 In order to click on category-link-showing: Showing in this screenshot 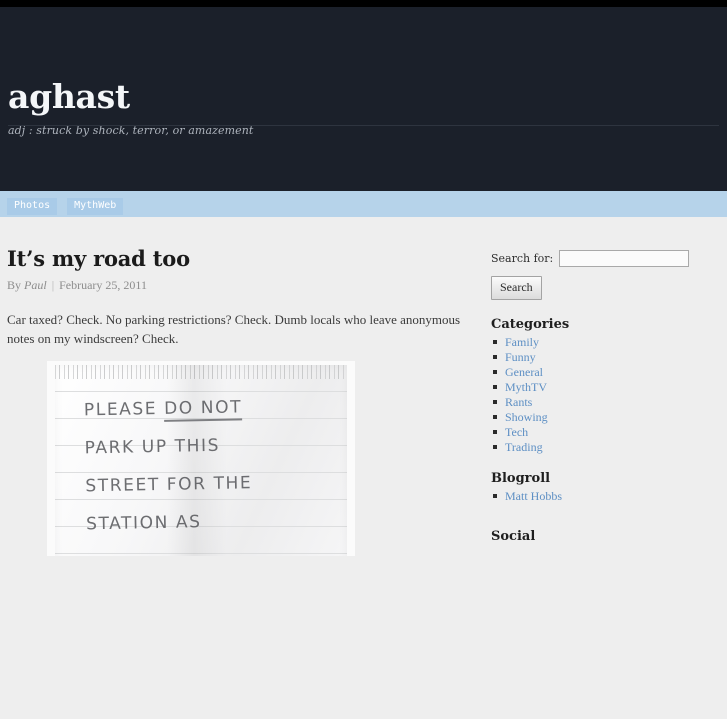, I will do `click(526, 417)`.